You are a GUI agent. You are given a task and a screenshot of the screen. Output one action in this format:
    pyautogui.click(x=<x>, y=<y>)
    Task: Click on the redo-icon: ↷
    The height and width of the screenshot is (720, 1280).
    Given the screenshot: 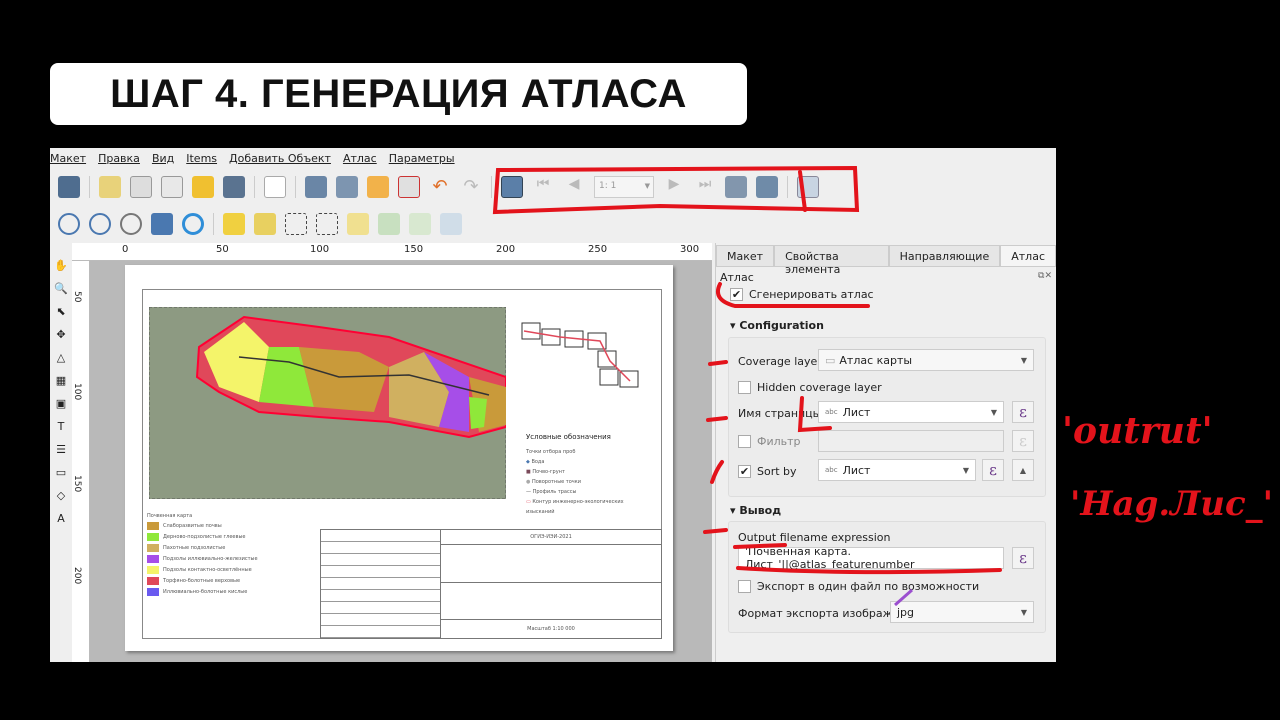 What is the action you would take?
    pyautogui.click(x=471, y=187)
    